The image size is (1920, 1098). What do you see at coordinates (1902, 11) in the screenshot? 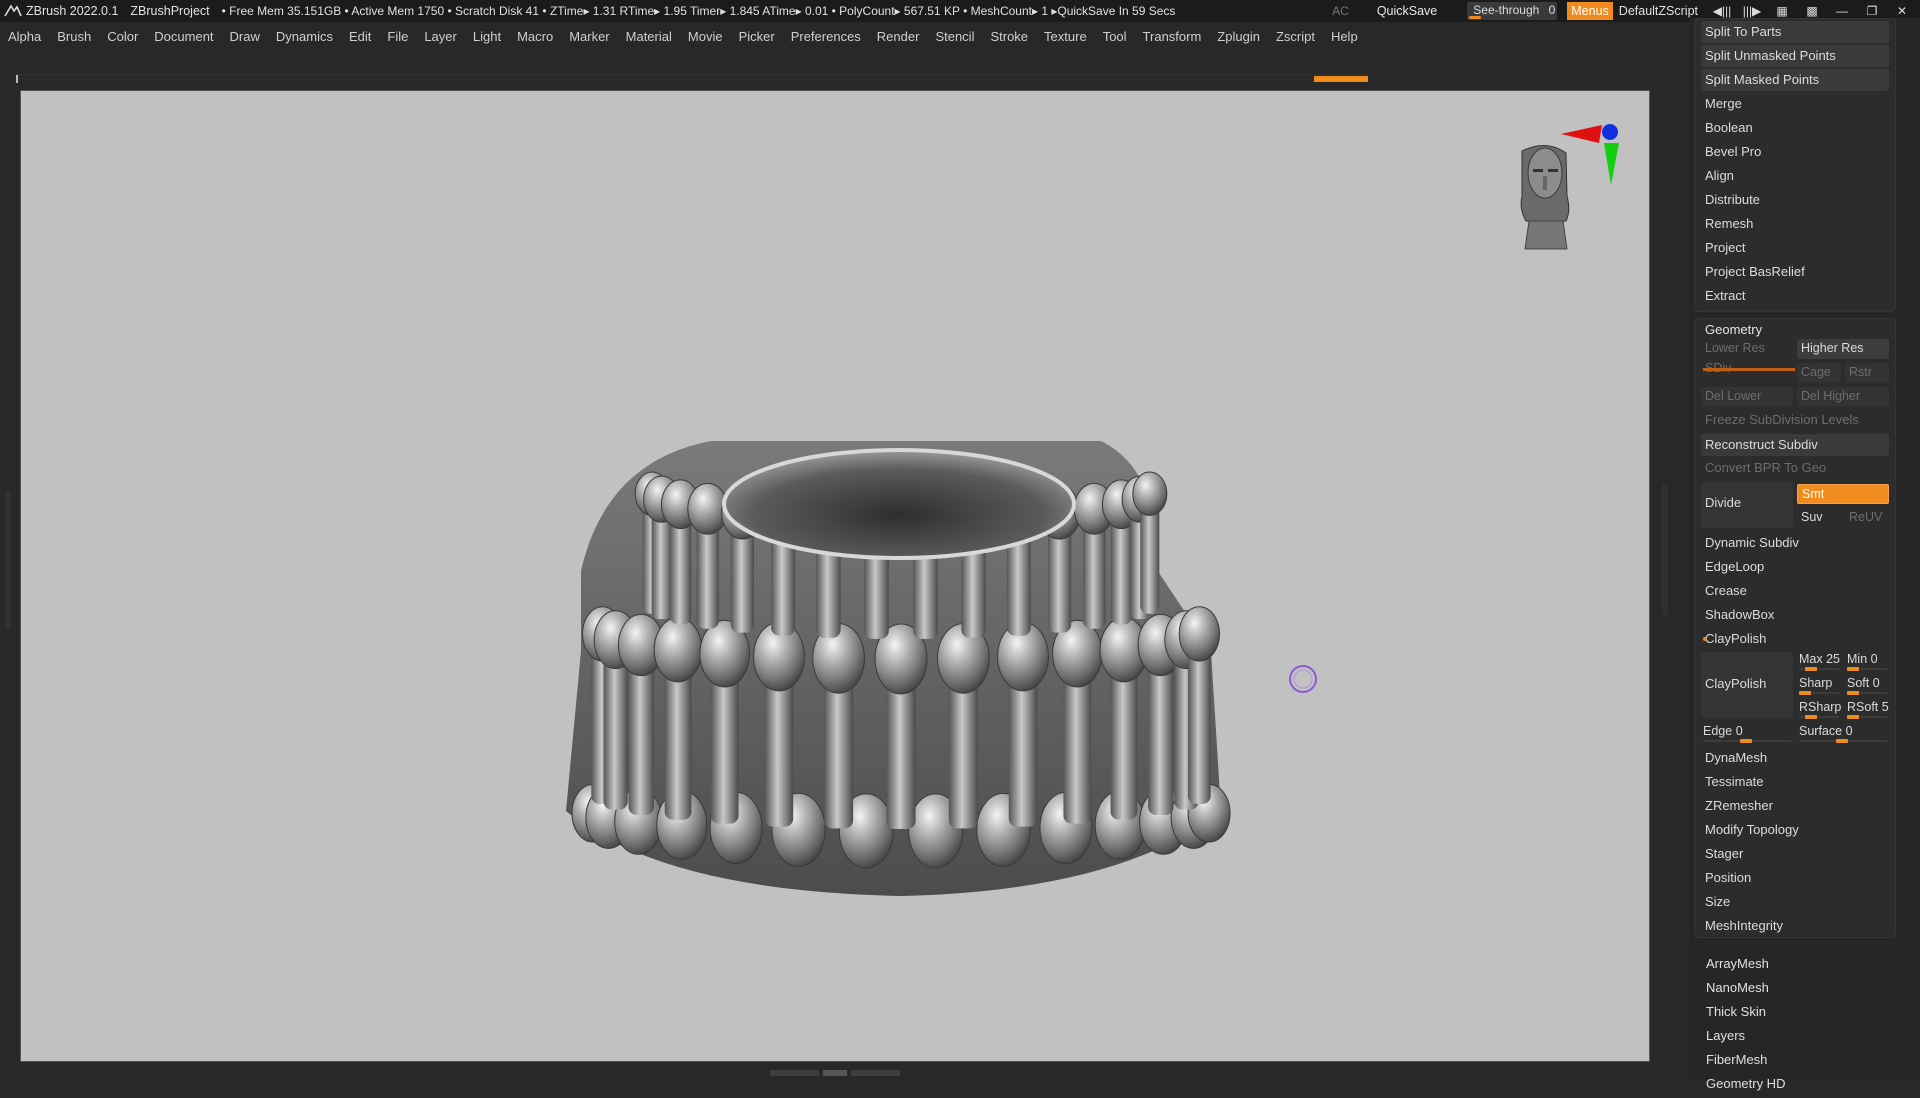
I see `close-icon: ✕` at bounding box center [1902, 11].